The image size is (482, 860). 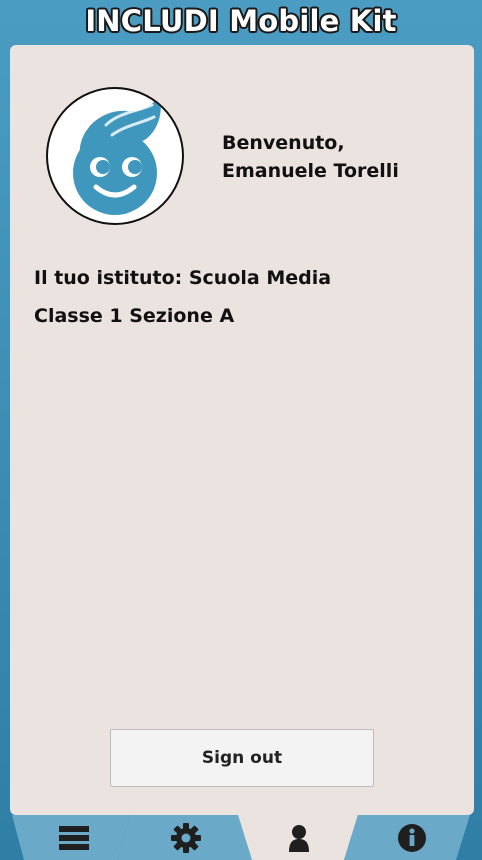 I want to click on info-icon, so click(x=412, y=837).